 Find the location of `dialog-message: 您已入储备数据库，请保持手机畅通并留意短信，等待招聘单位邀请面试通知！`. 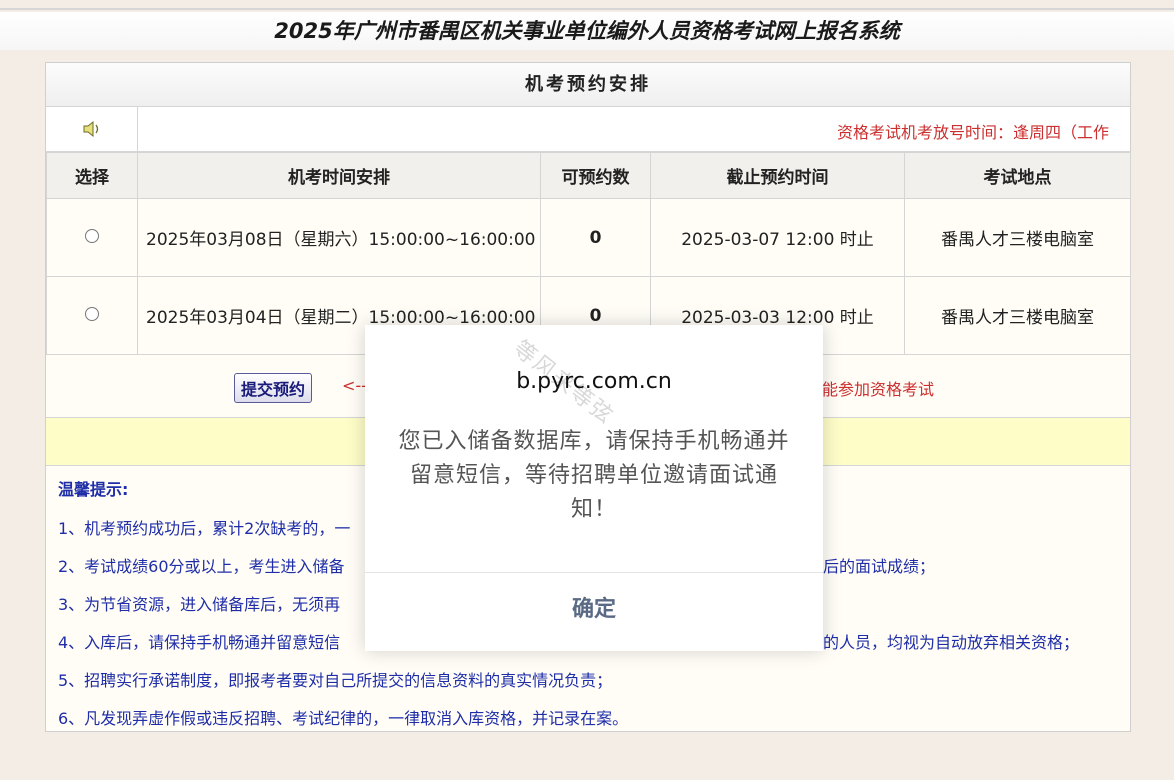

dialog-message: 您已入储备数据库，请保持手机畅通并留意短信，等待招聘单位邀请面试通知！ is located at coordinates (594, 475).